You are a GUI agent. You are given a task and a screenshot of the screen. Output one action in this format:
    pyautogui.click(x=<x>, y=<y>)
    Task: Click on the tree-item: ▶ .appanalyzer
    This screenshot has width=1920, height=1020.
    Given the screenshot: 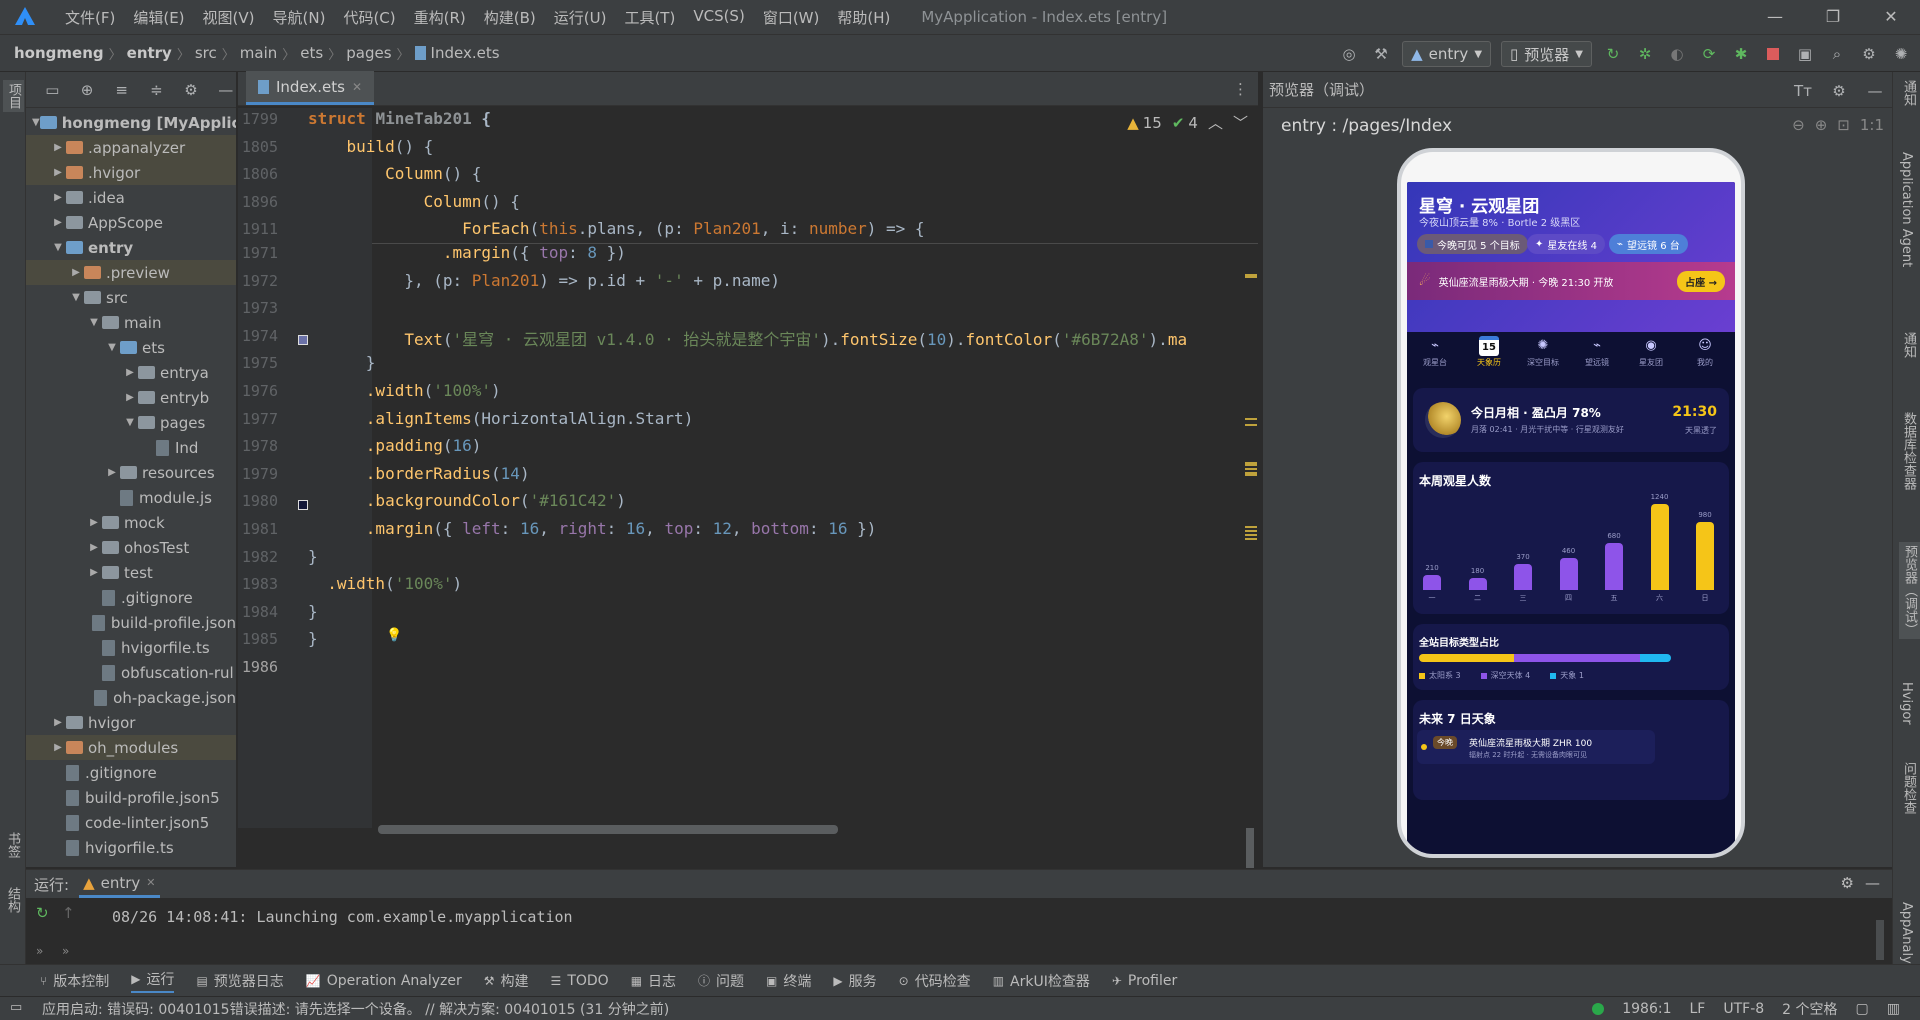 What is the action you would take?
    pyautogui.click(x=131, y=147)
    